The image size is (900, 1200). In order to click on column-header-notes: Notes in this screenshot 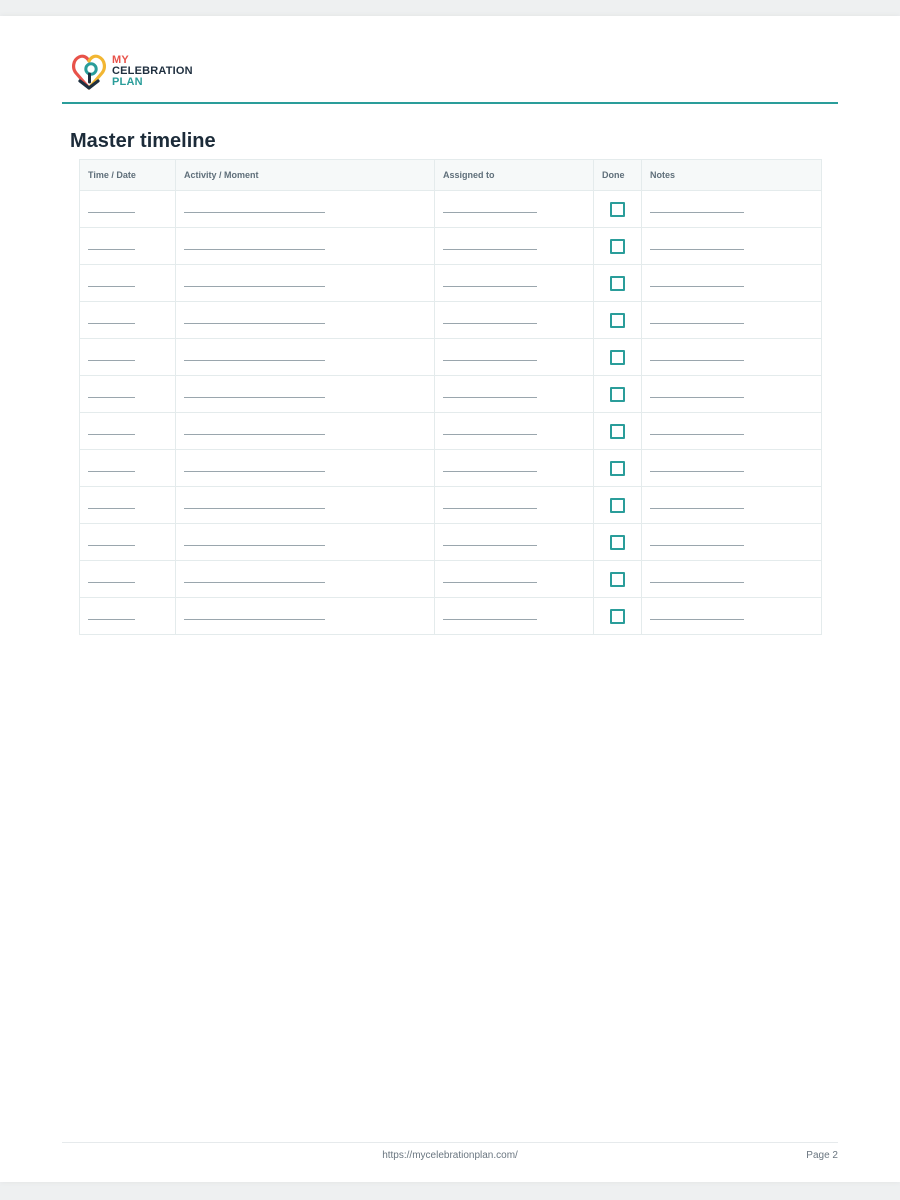, I will do `click(731, 175)`.